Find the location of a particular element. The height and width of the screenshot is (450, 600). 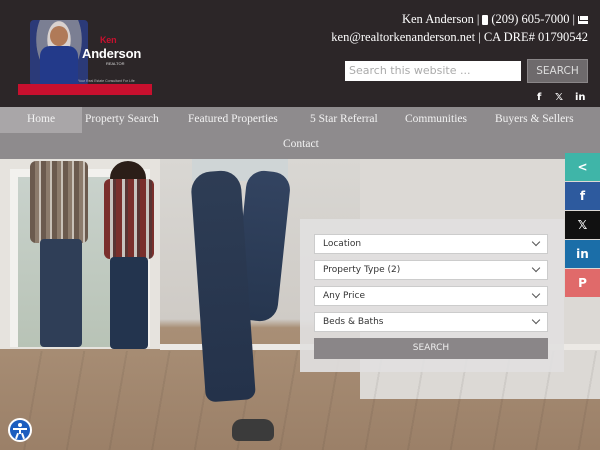

location-select-label: Location is located at coordinates (342, 244).